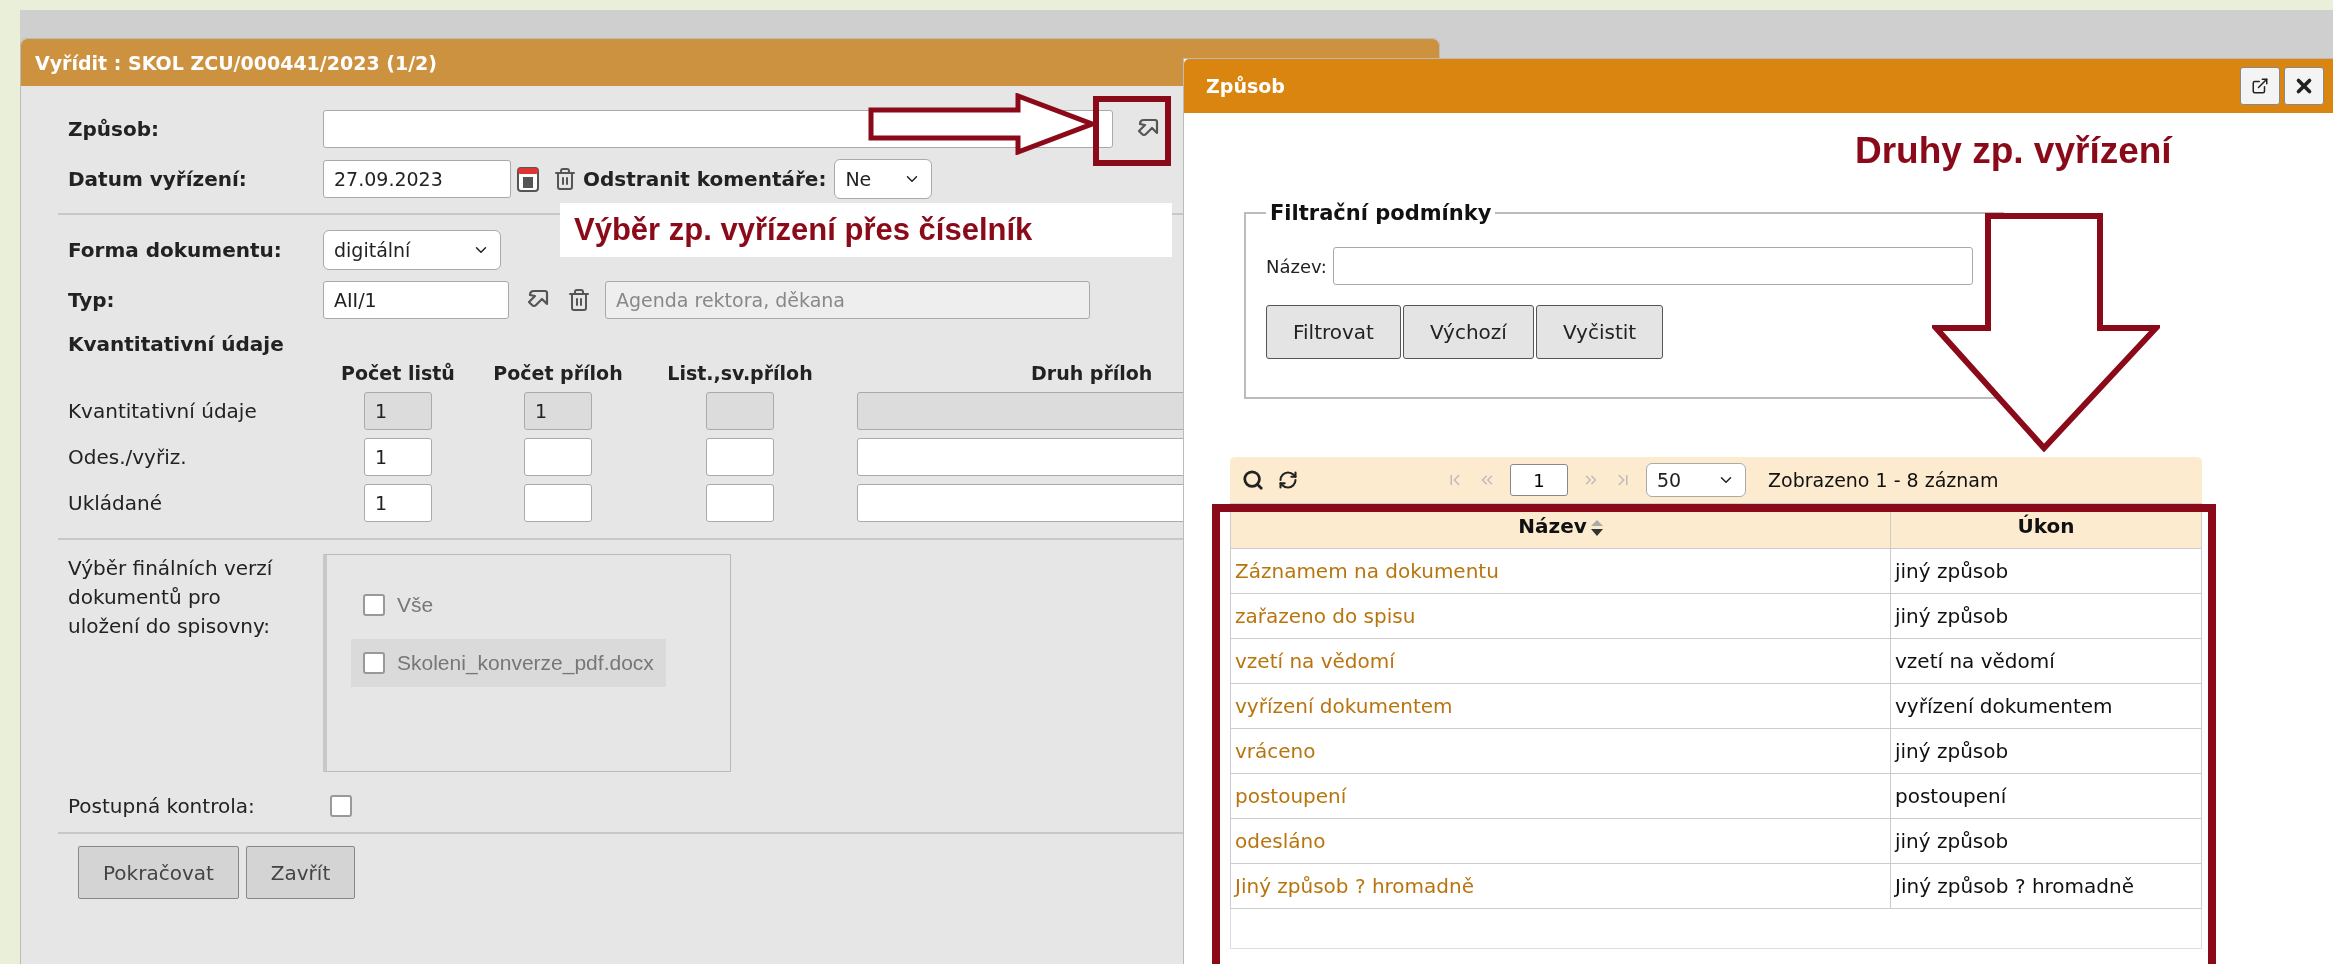 The image size is (2333, 964). Describe the element at coordinates (1696, 480) in the screenshot. I see `page-size-select: 50` at that location.